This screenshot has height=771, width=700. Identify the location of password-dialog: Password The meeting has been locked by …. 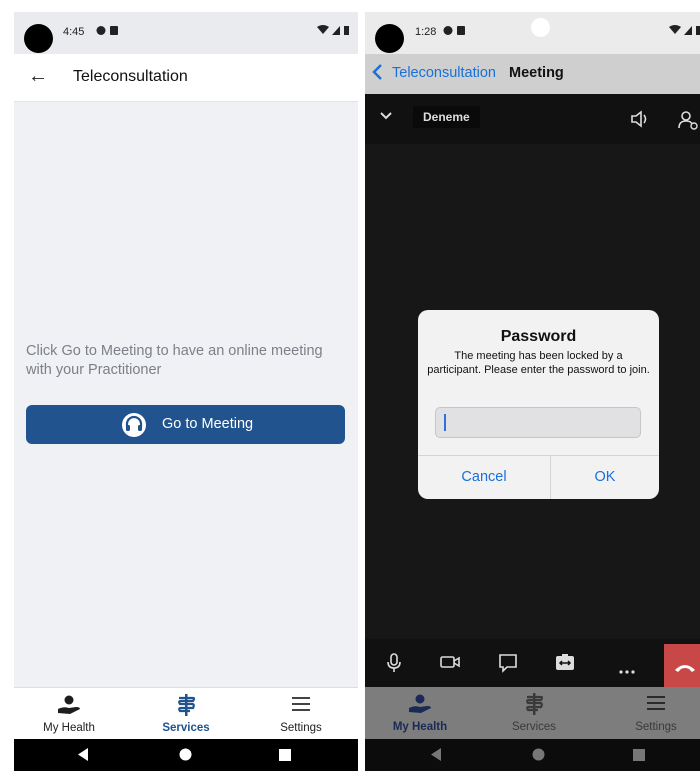
(538, 404).